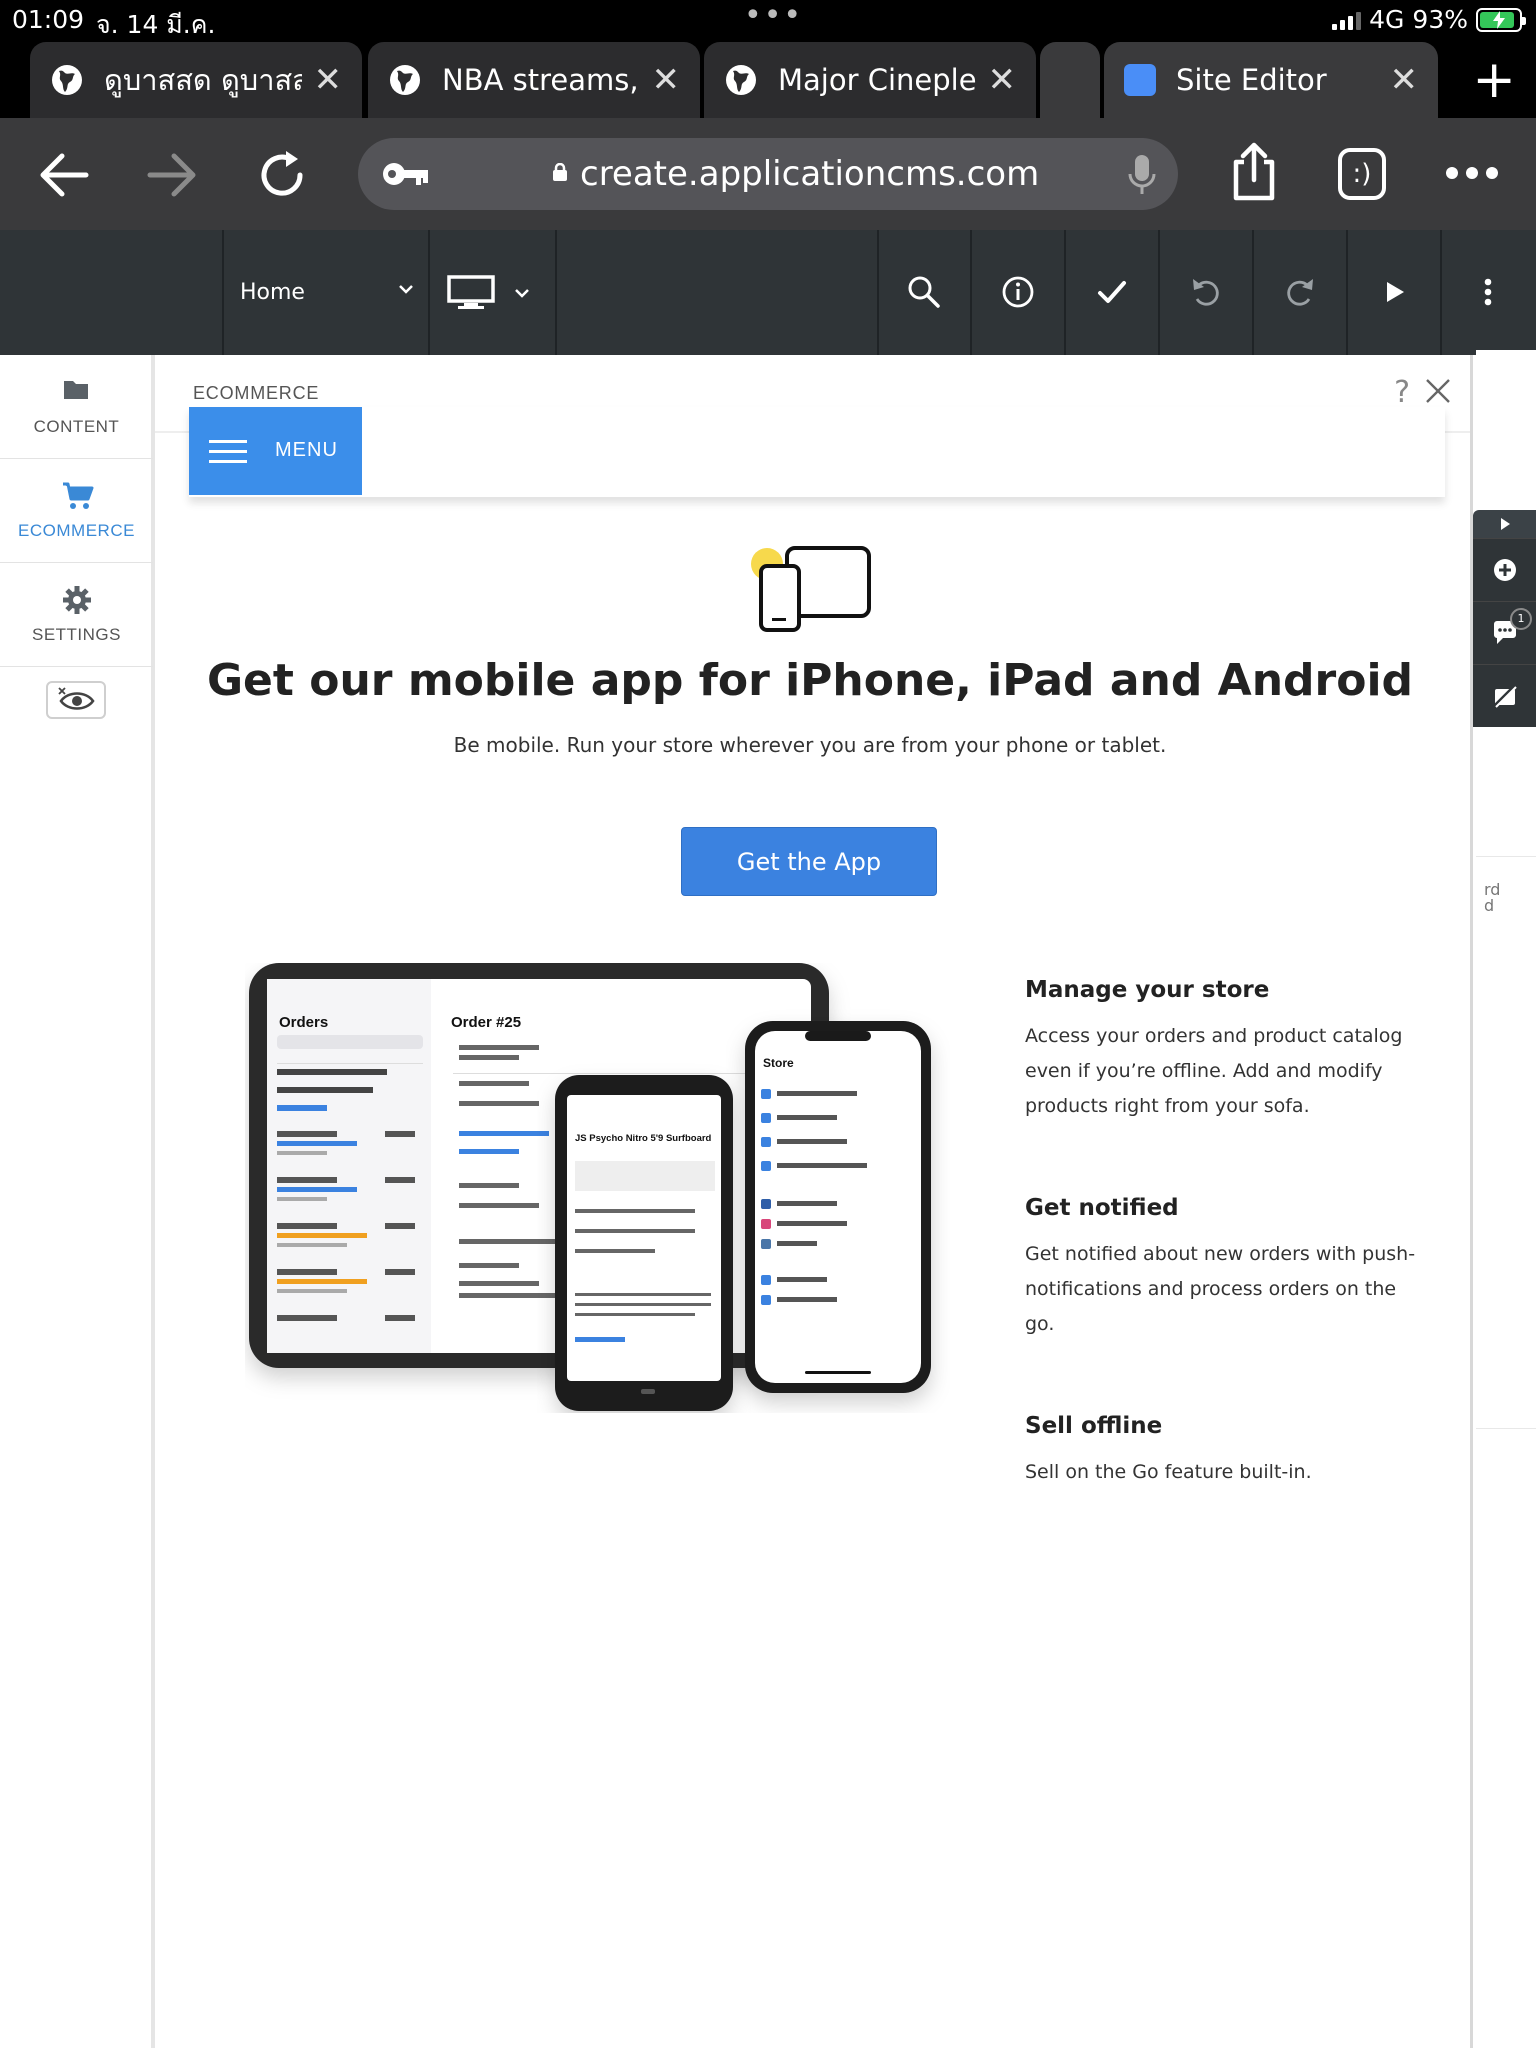 Image resolution: width=1536 pixels, height=2048 pixels. What do you see at coordinates (643, 1138) in the screenshot?
I see `phone-product-title: JS Psycho Nitro 5'9 Surfboard` at bounding box center [643, 1138].